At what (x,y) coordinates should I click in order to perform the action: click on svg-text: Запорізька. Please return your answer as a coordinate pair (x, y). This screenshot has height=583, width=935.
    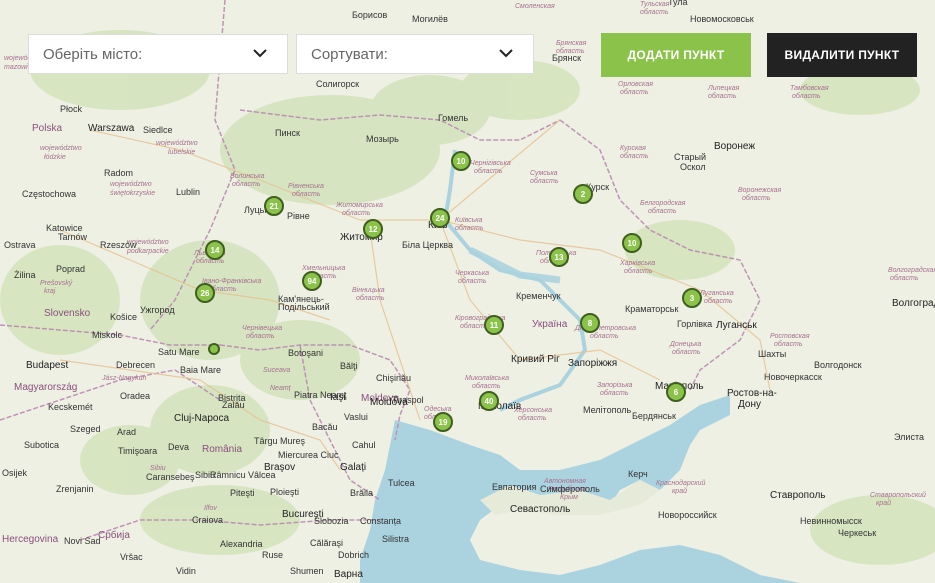
    Looking at the image, I should click on (615, 385).